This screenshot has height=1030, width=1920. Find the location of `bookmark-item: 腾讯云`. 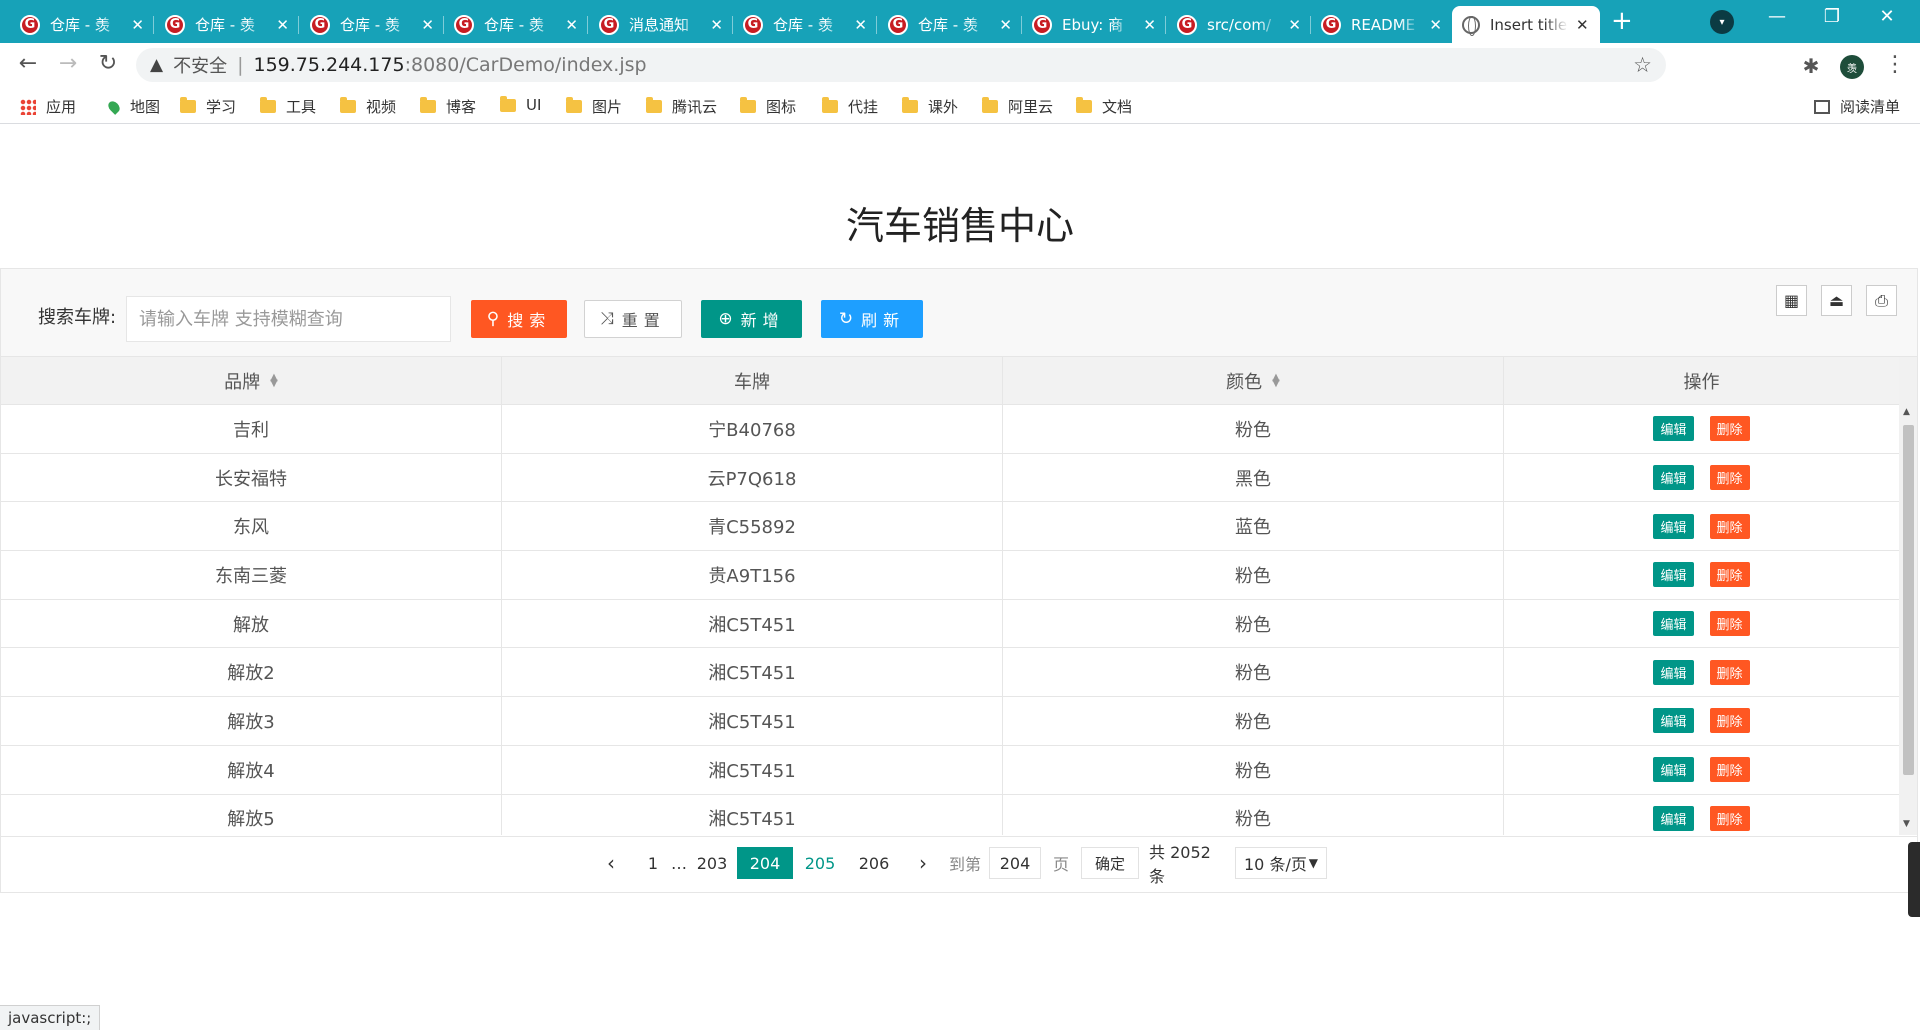

bookmark-item: 腾讯云 is located at coordinates (681, 106).